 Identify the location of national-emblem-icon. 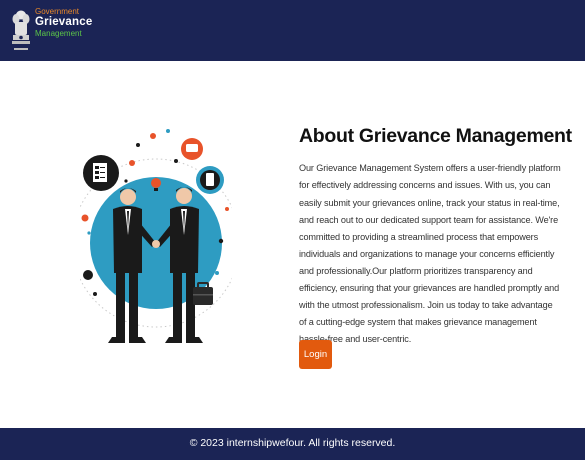
(21, 30).